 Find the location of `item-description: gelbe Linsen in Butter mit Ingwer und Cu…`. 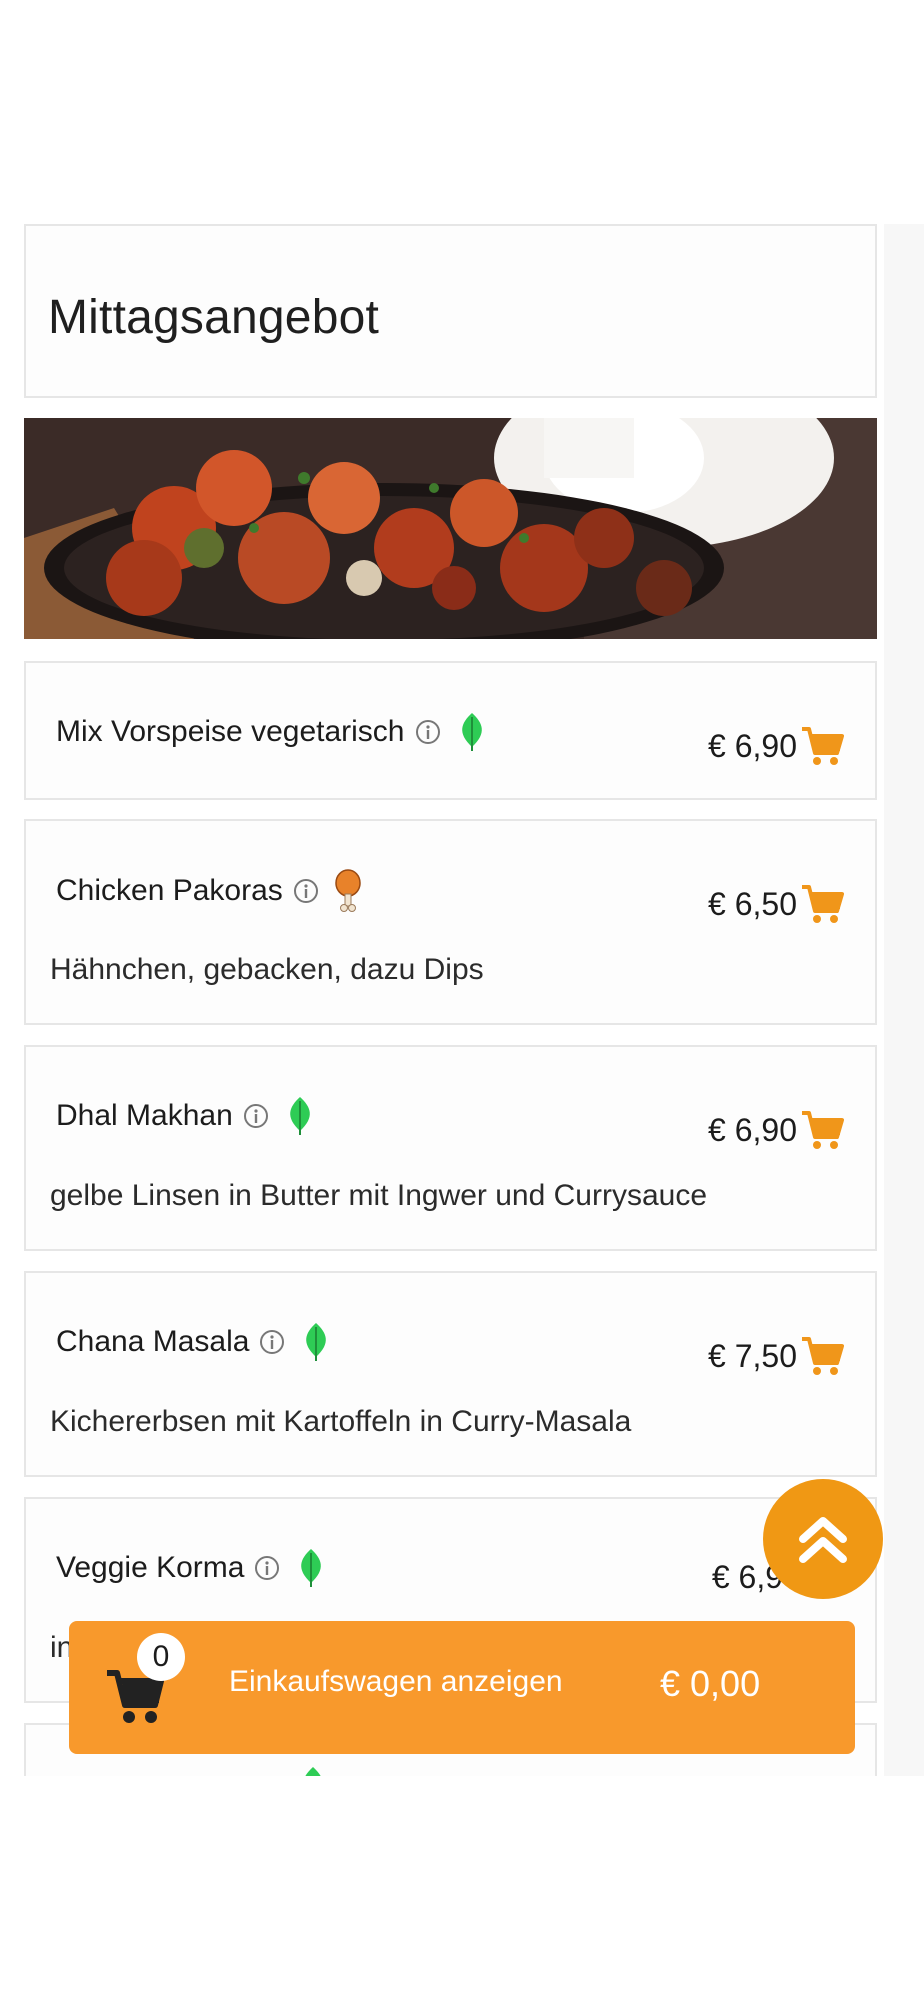

item-description: gelbe Linsen in Butter mit Ingwer und Cu… is located at coordinates (379, 1195).